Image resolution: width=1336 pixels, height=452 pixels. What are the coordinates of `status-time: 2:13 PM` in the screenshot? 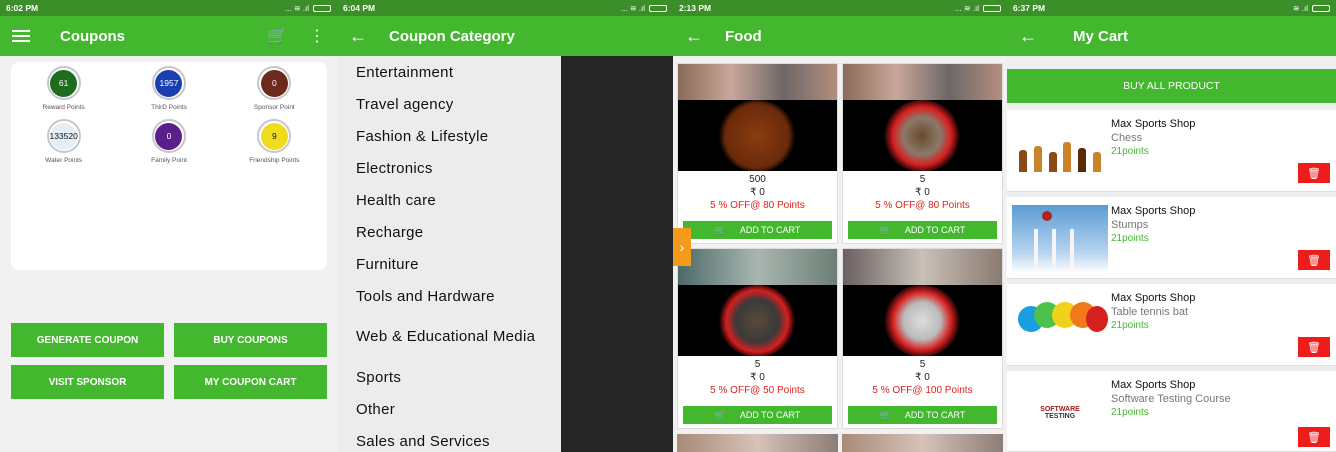 It's located at (695, 8).